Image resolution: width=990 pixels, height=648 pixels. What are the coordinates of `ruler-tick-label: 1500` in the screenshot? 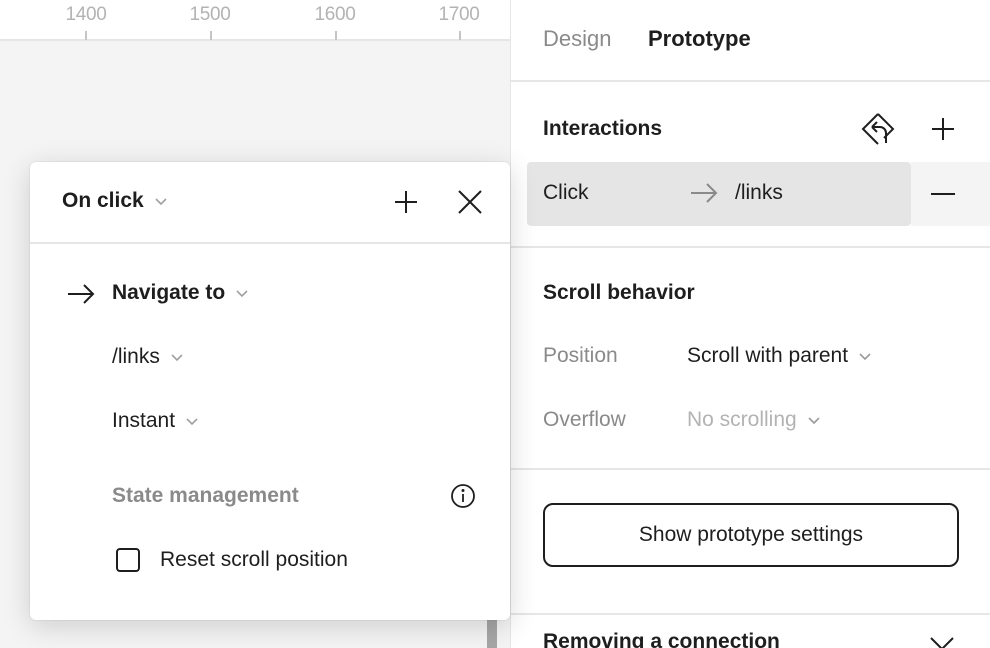 It's located at (210, 14).